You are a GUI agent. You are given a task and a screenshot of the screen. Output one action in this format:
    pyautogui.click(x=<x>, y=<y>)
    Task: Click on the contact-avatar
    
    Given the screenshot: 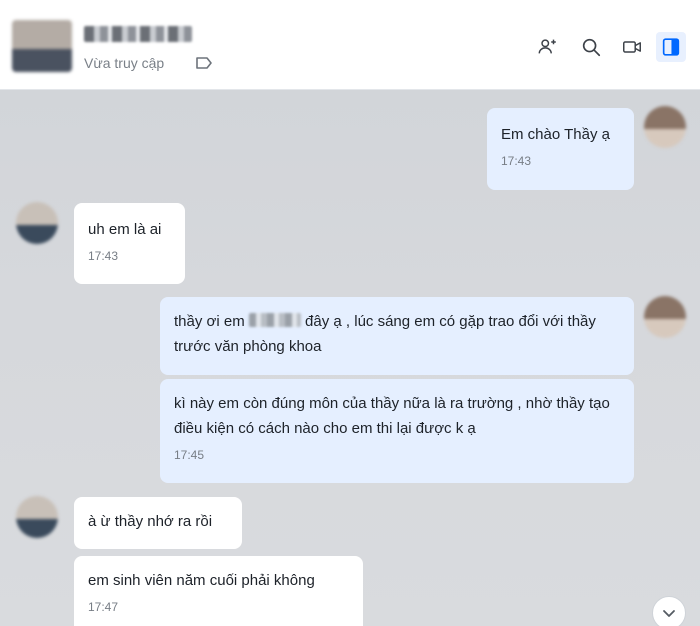 What is the action you would take?
    pyautogui.click(x=42, y=46)
    